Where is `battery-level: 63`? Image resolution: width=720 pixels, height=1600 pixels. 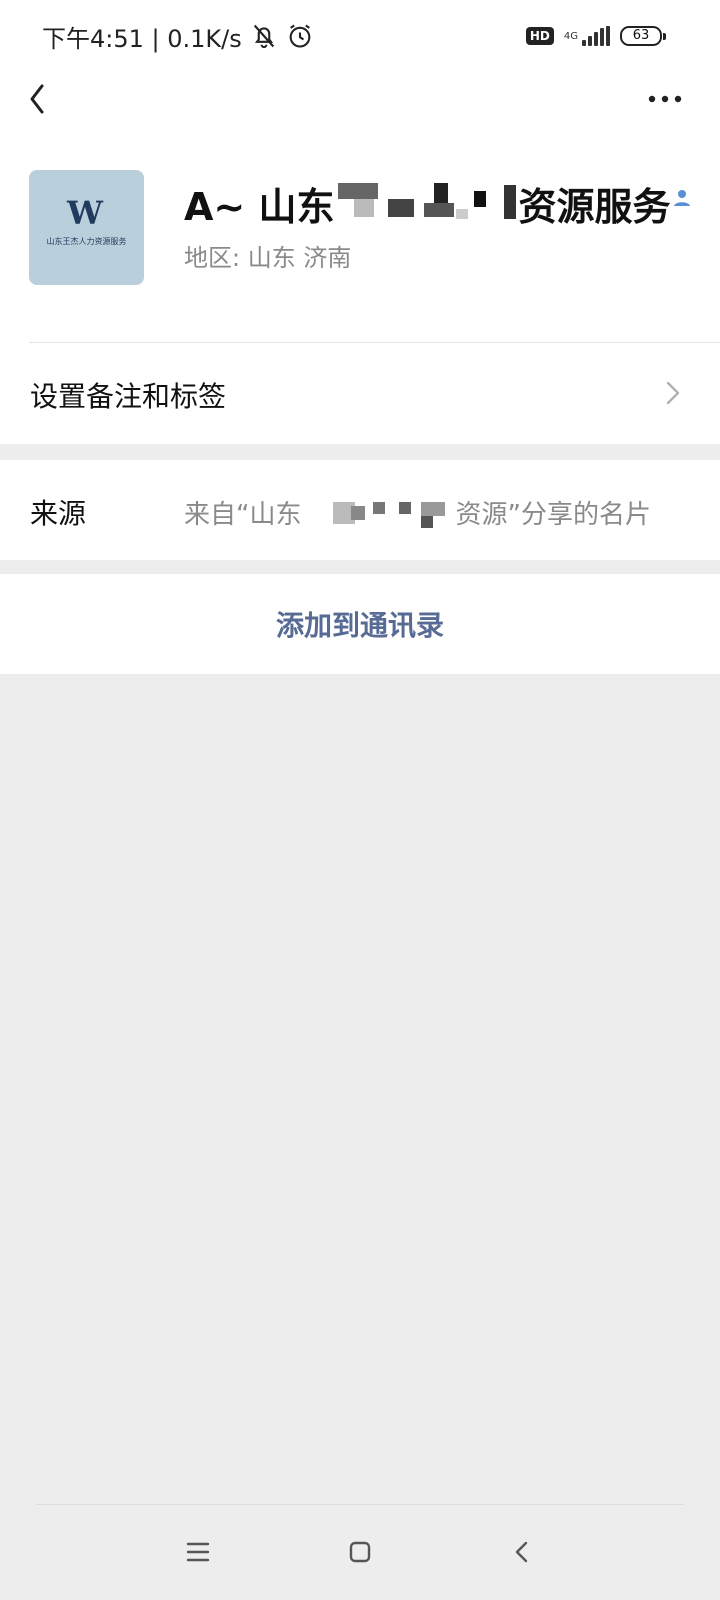 battery-level: 63 is located at coordinates (641, 35).